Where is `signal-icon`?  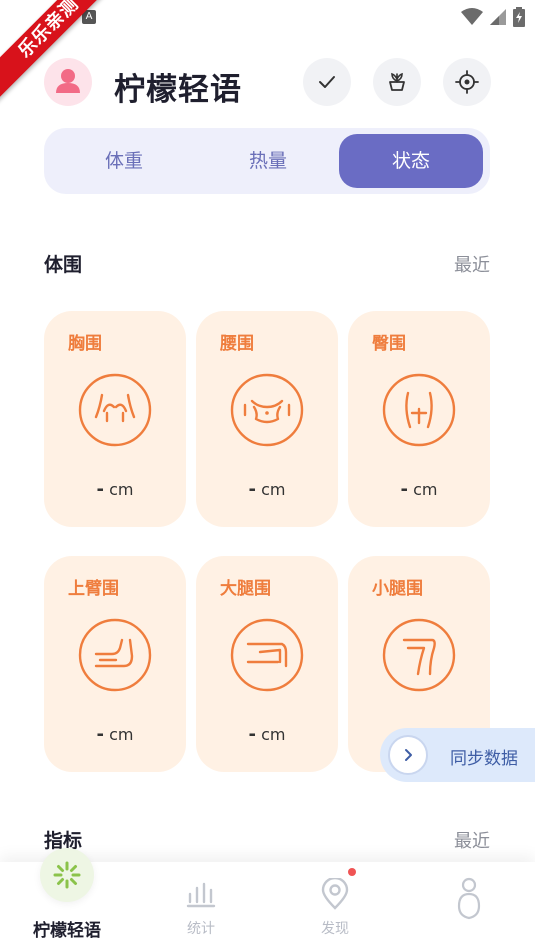 signal-icon is located at coordinates (498, 17).